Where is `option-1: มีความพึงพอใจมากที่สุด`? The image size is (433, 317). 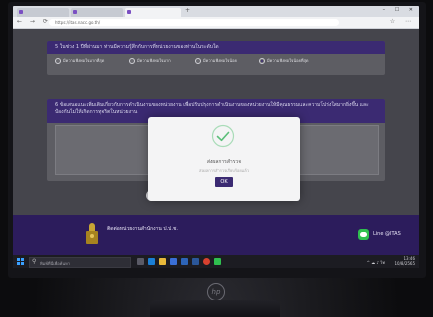 option-1: มีความพึงพอใจมากที่สุด is located at coordinates (79, 60).